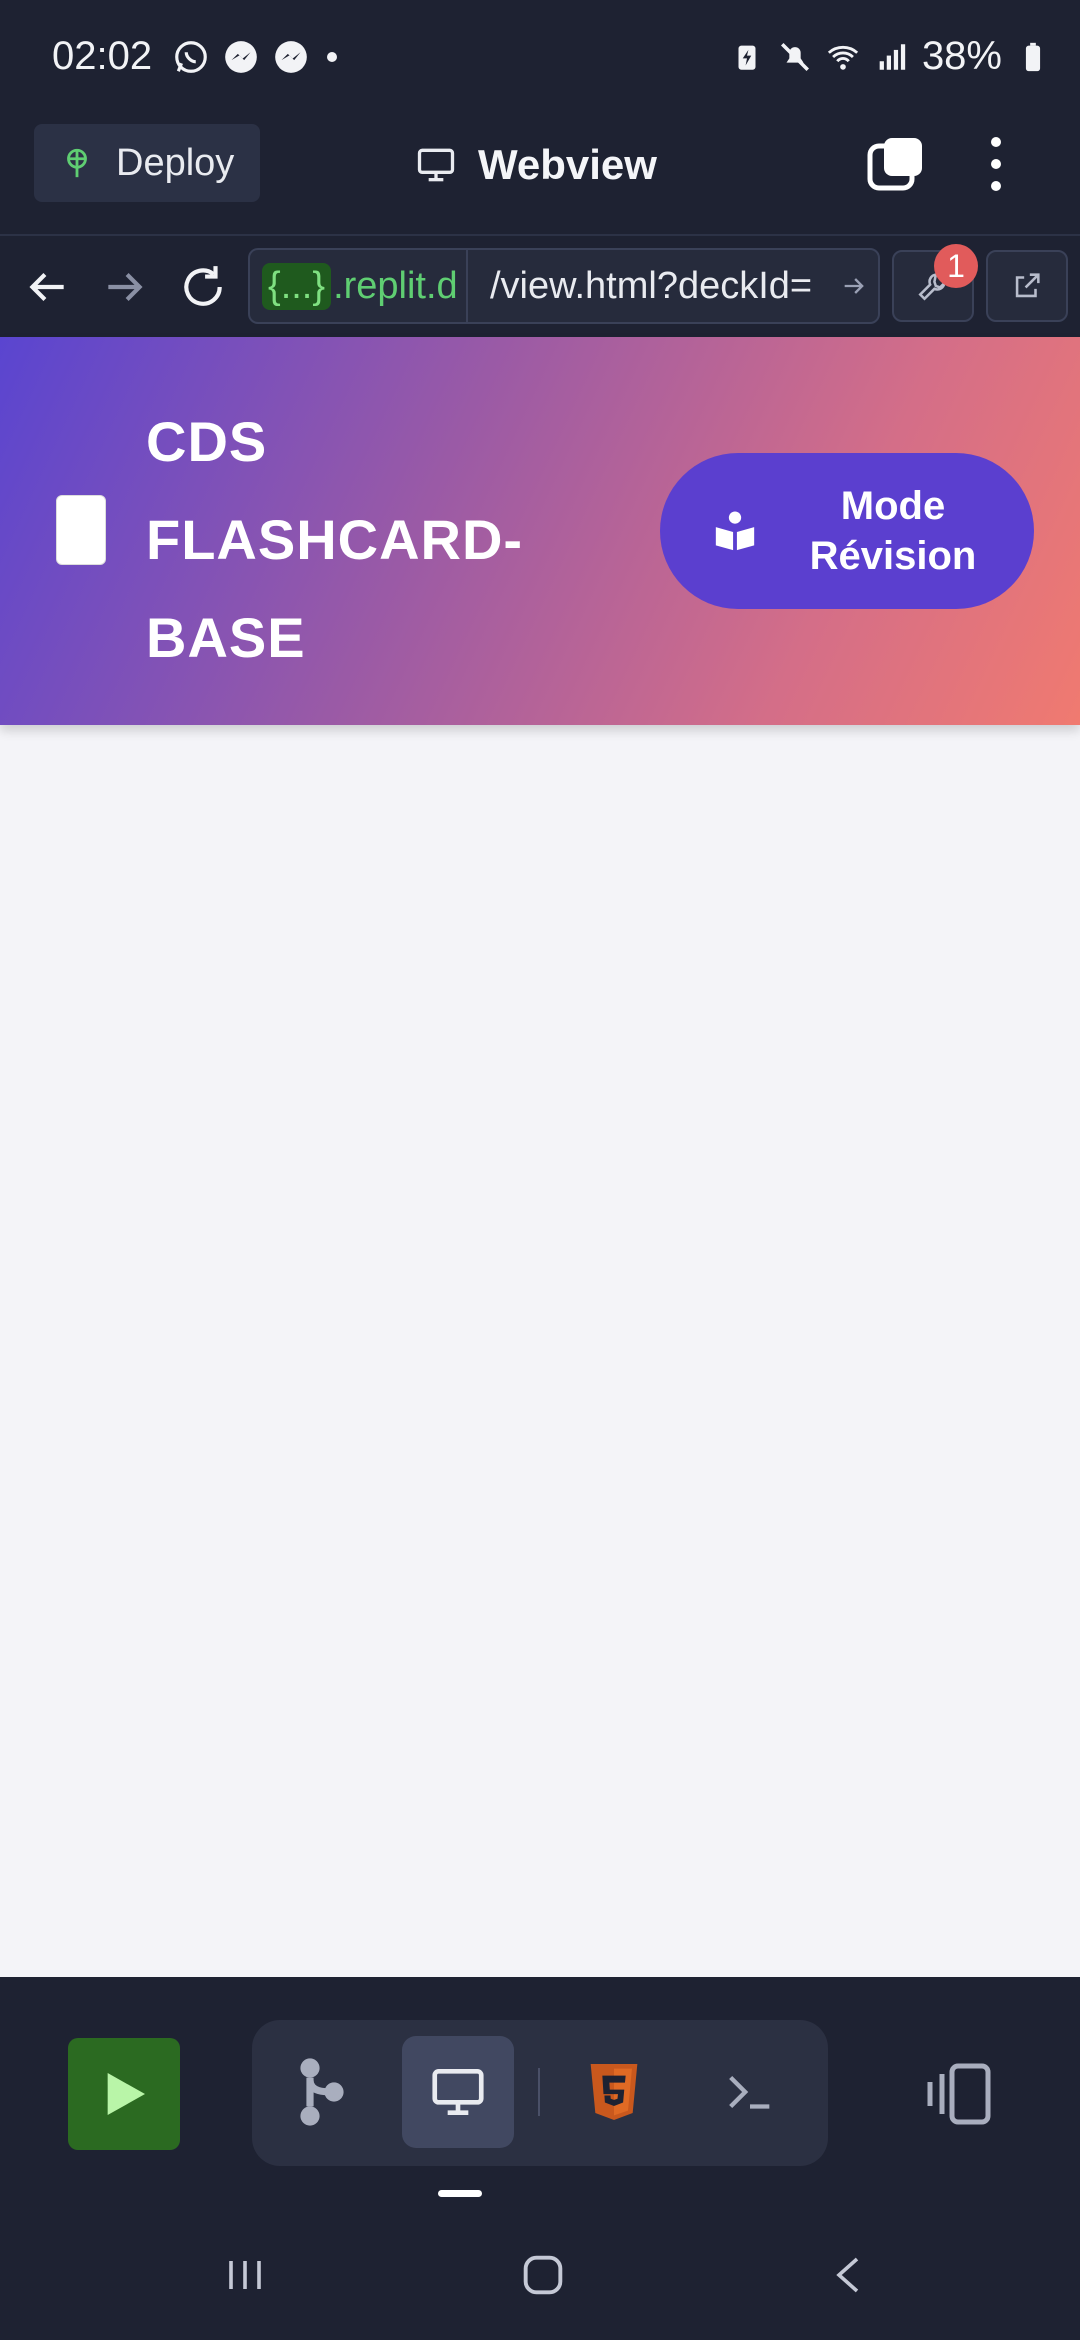 This screenshot has width=1080, height=2340. Describe the element at coordinates (226, 637) in the screenshot. I see `app-title-line: BASE` at that location.